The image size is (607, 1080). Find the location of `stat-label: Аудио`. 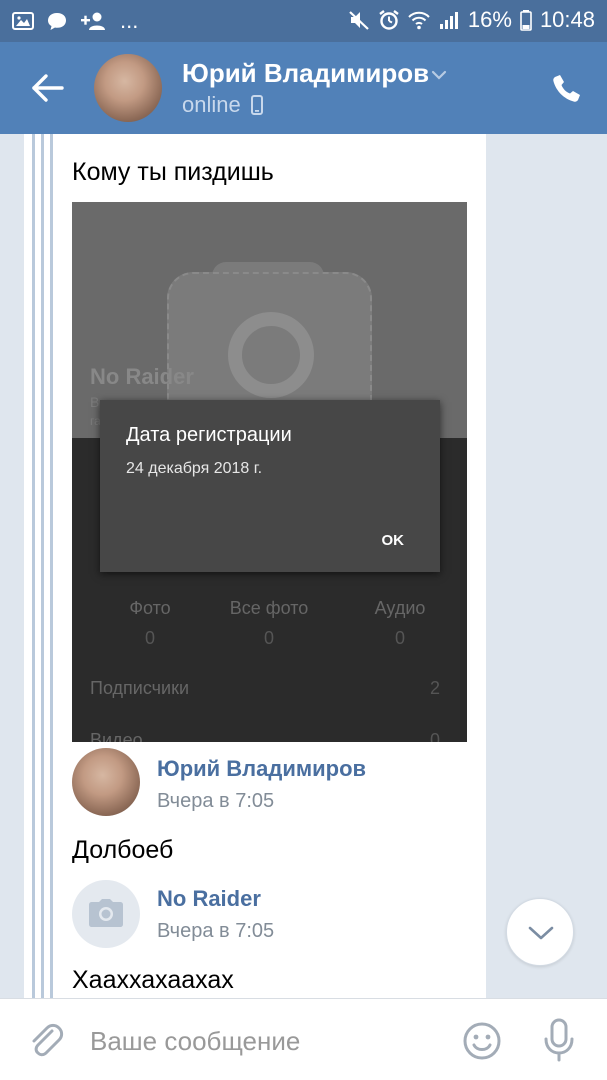

stat-label: Аудио is located at coordinates (400, 608).